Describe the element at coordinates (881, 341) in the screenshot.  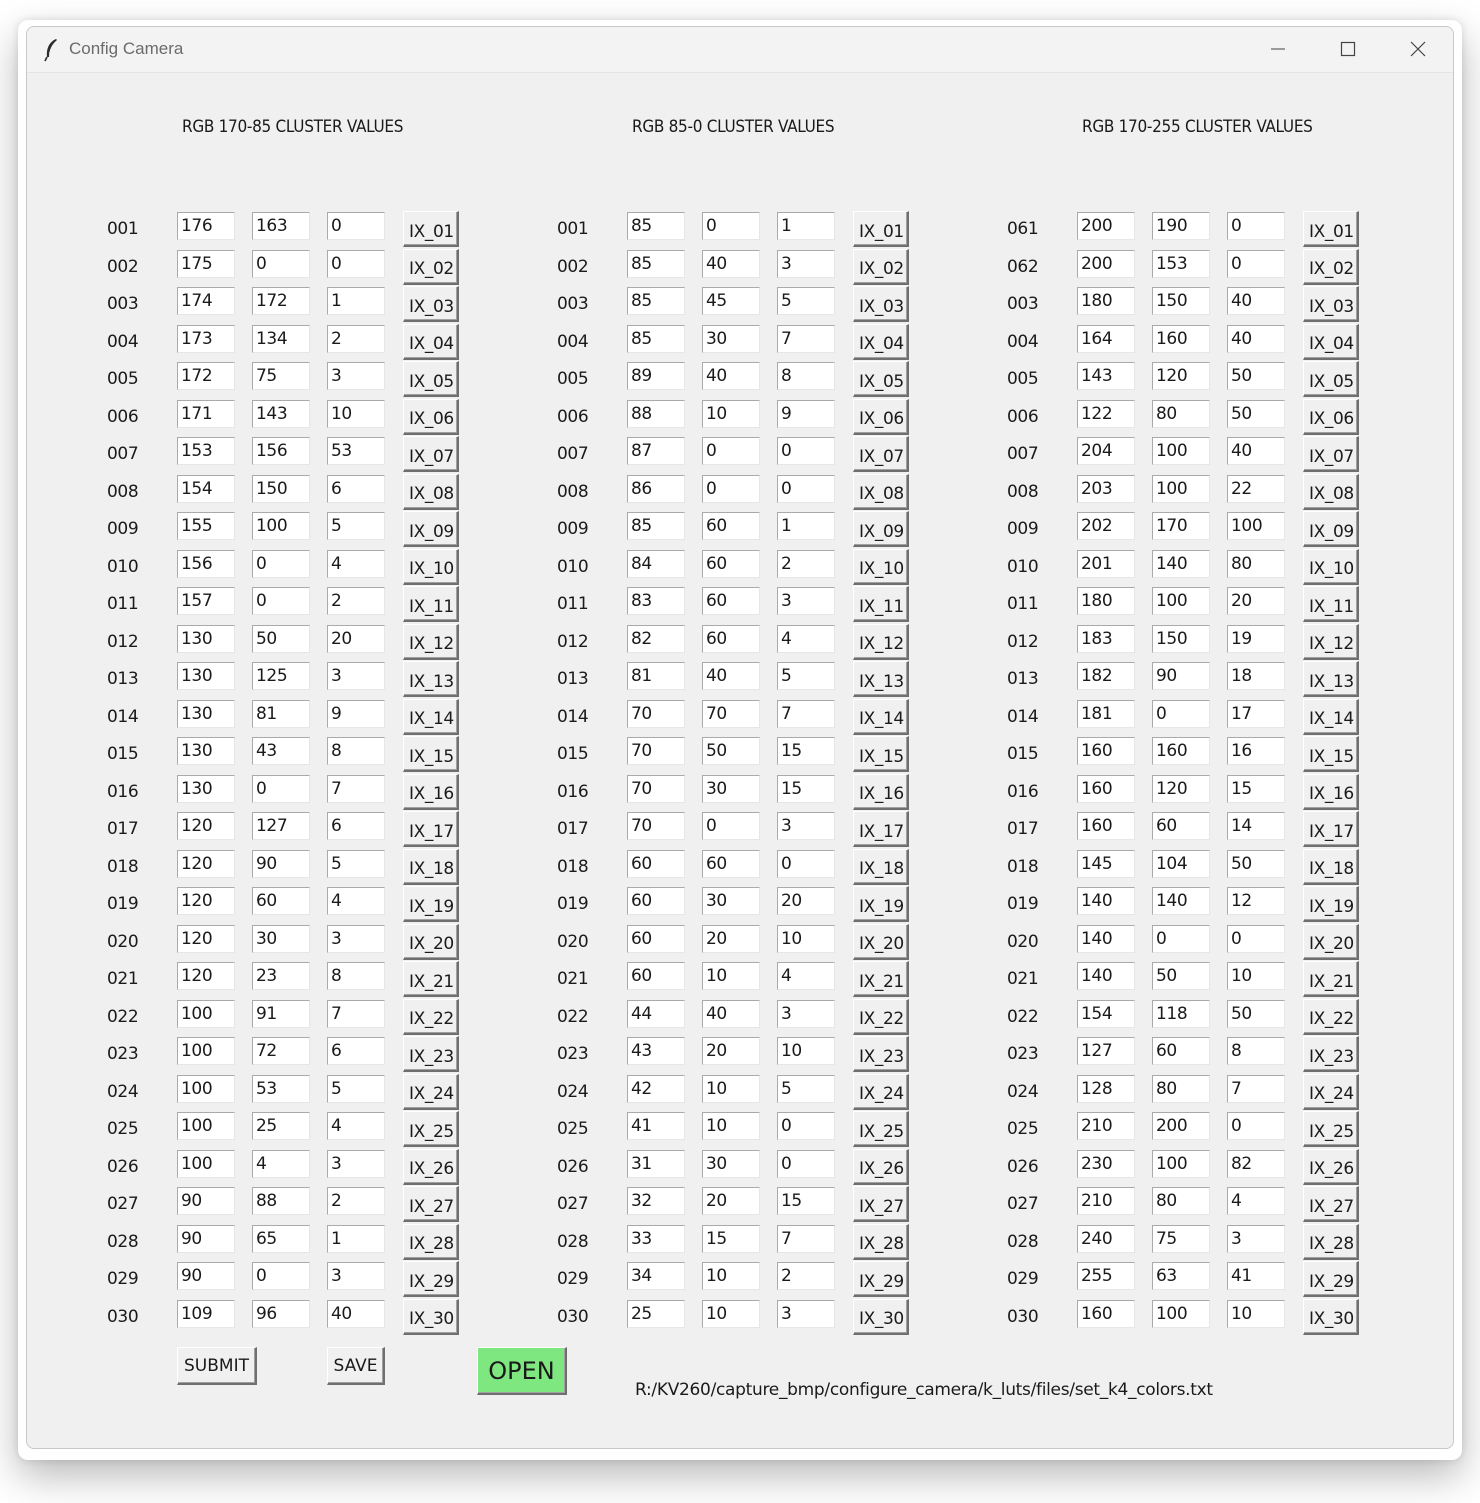
I see `ix-button: IX_04` at that location.